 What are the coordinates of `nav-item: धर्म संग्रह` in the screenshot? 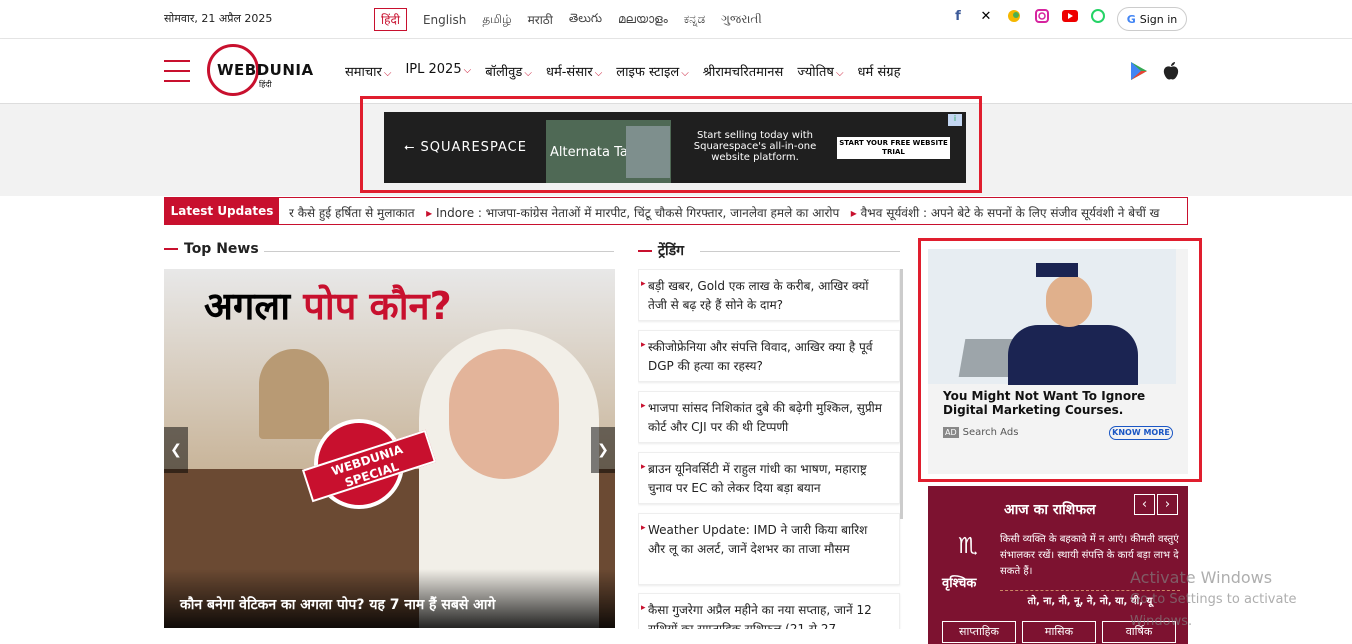 It's located at (879, 71).